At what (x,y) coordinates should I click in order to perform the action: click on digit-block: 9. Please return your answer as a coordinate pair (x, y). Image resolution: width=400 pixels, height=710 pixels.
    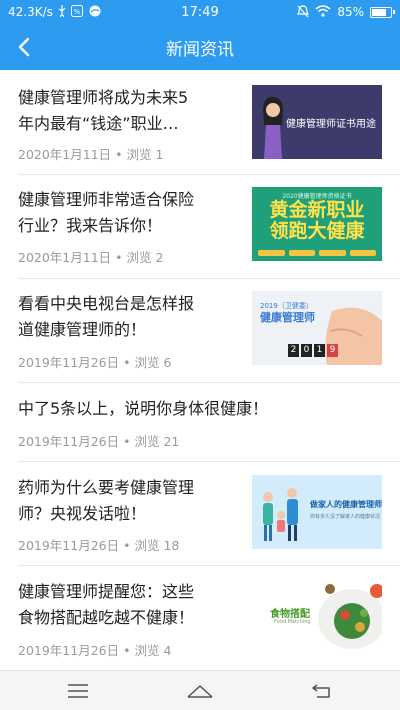
    Looking at the image, I should click on (332, 350).